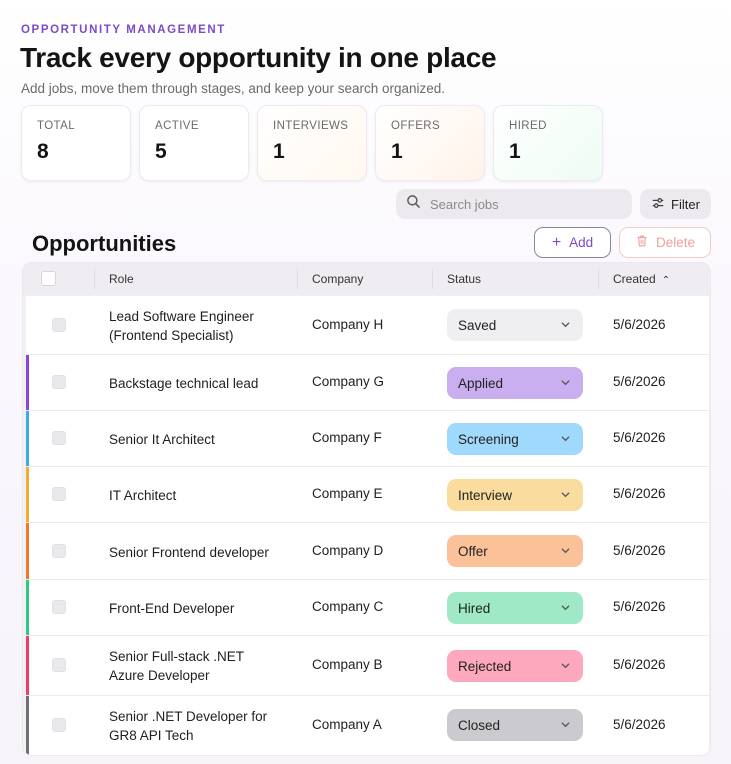 The image size is (731, 764). I want to click on status-label: Applied, so click(481, 383).